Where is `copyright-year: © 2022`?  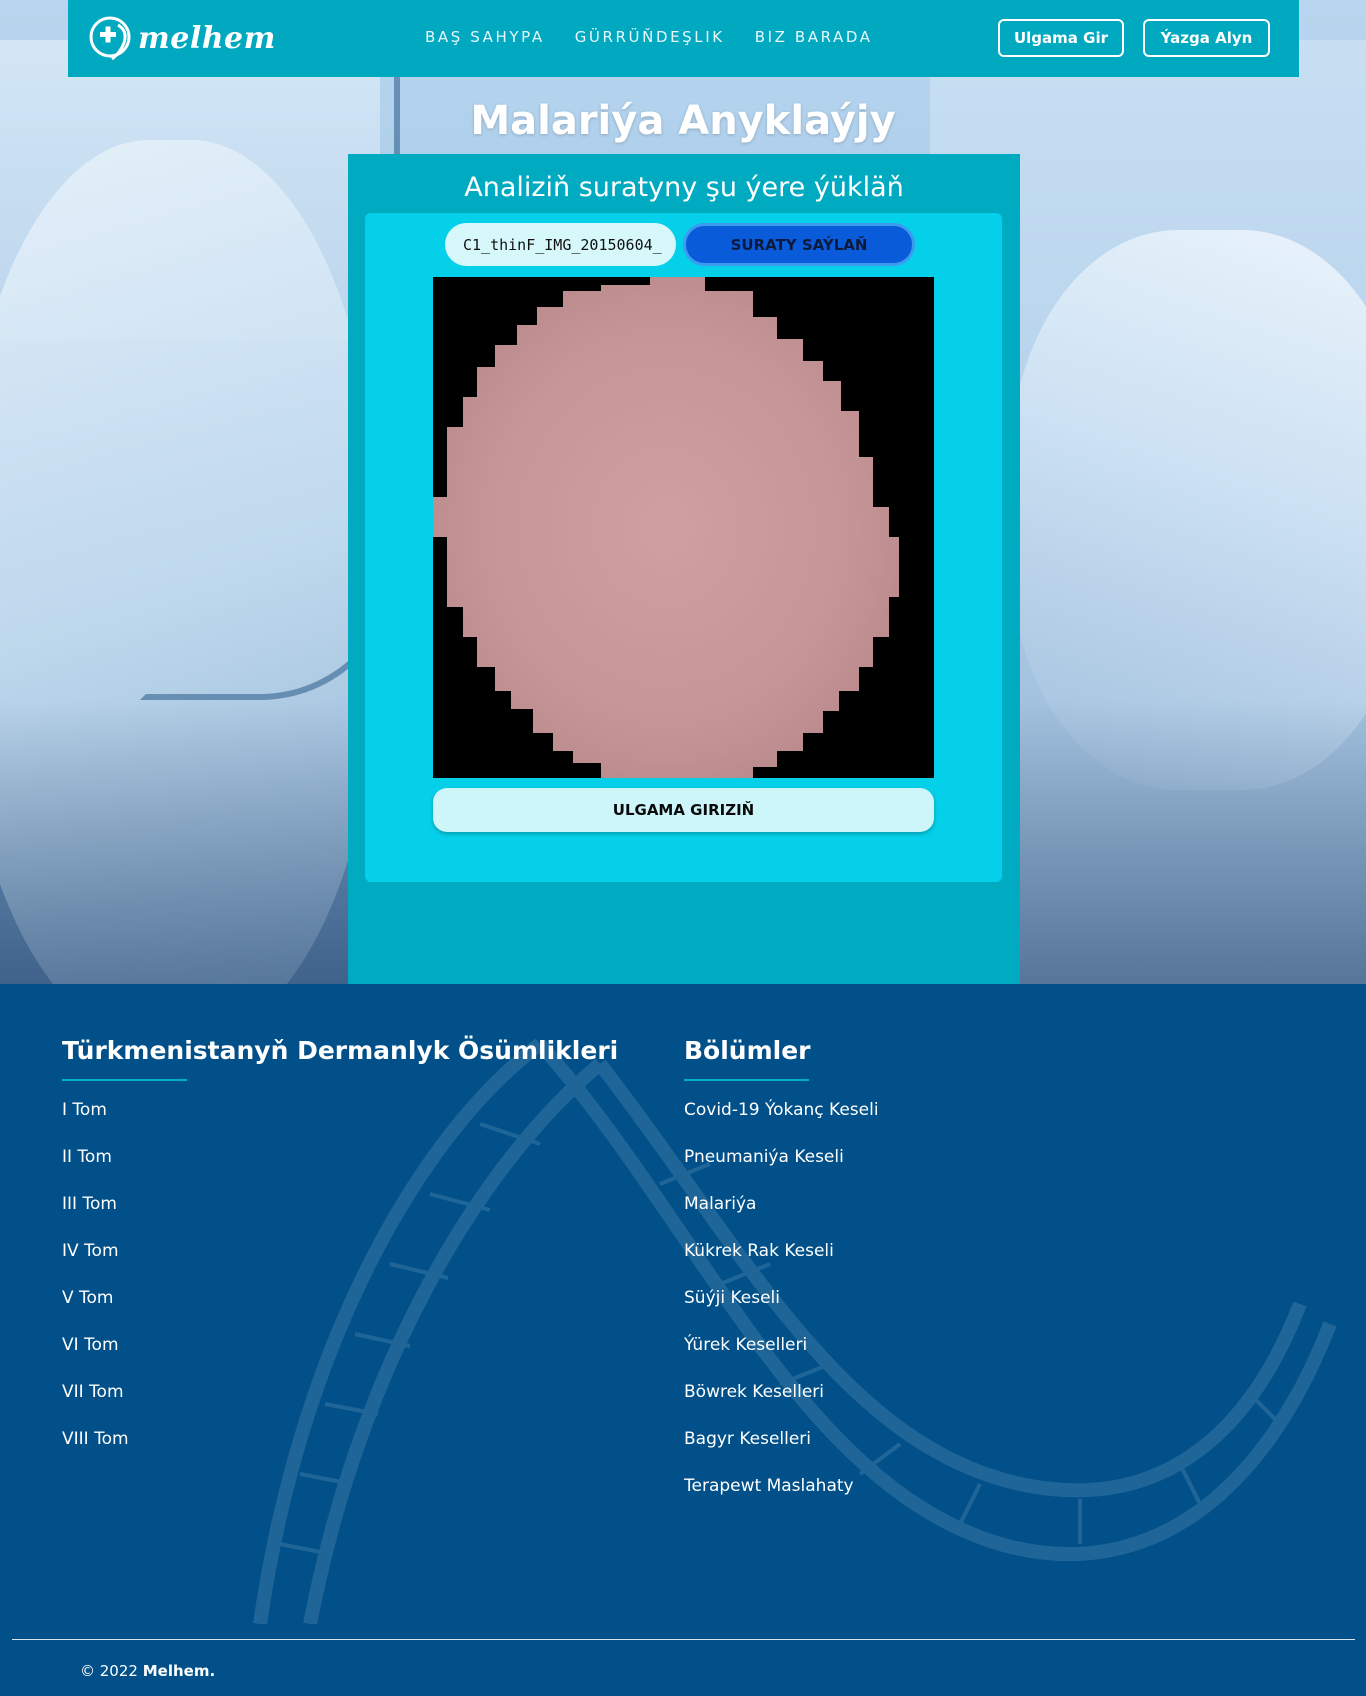 copyright-year: © 2022 is located at coordinates (109, 1671).